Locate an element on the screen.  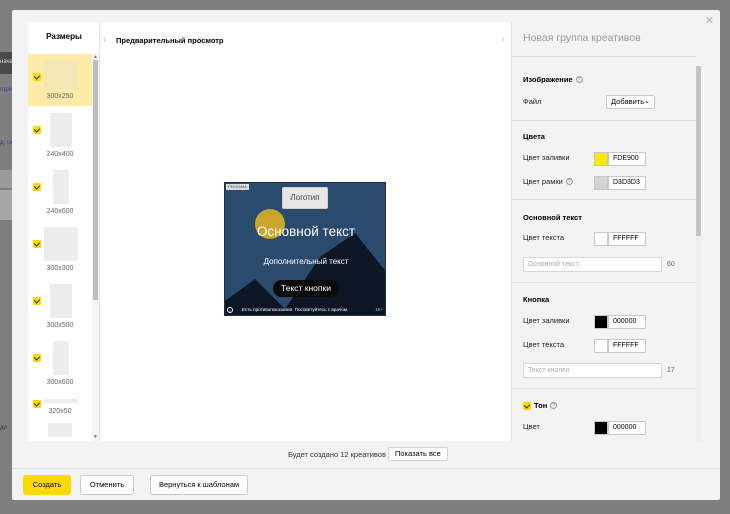
button-text-limit: 17 is located at coordinates (671, 370).